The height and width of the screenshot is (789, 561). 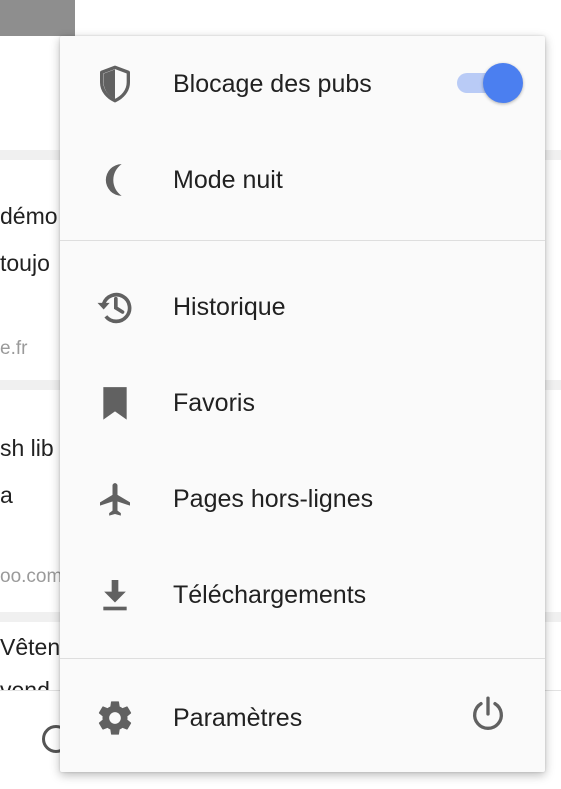 I want to click on menu-item-ad-block: Blocage des pubs, so click(x=302, y=84).